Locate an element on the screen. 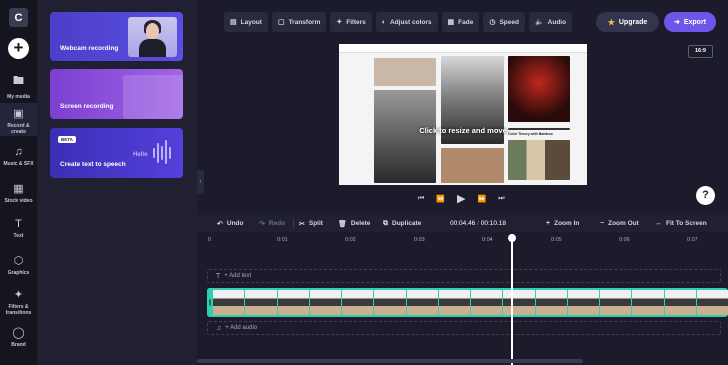 The image size is (728, 365). clipchamp-logo: C is located at coordinates (18, 17).